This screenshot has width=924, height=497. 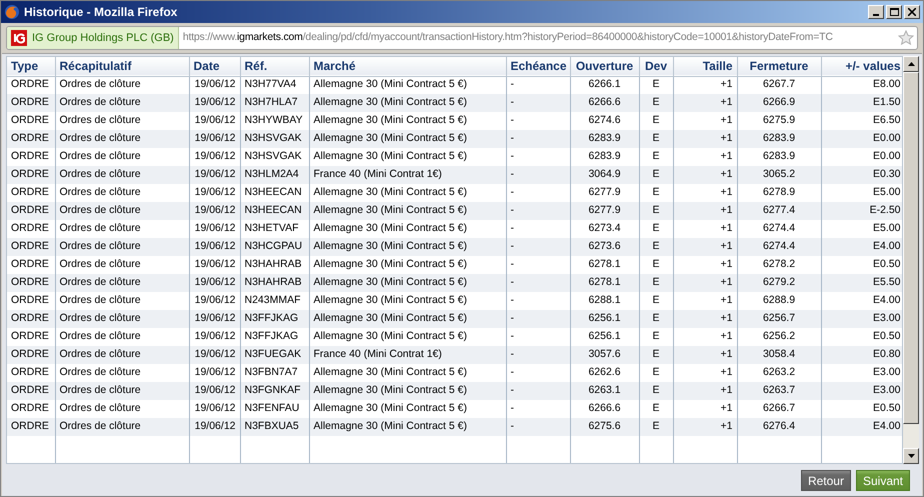 I want to click on site-logo-icon, so click(x=19, y=38).